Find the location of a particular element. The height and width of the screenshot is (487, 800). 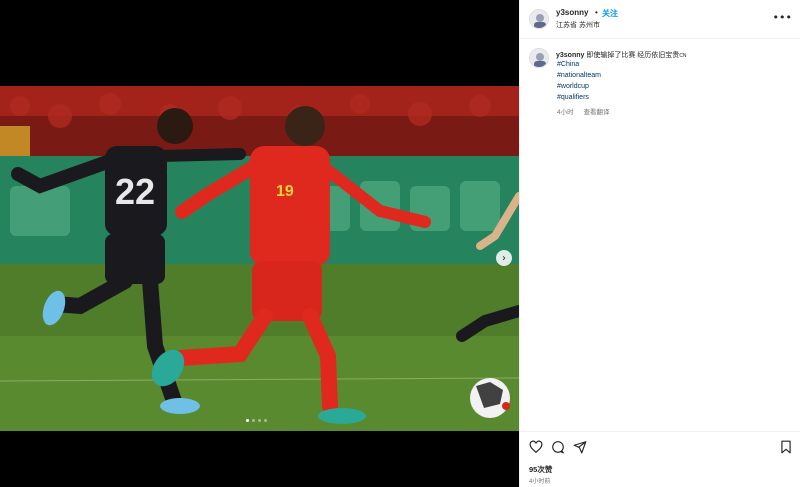

hashtag-link: #nationalteam is located at coordinates (579, 75).